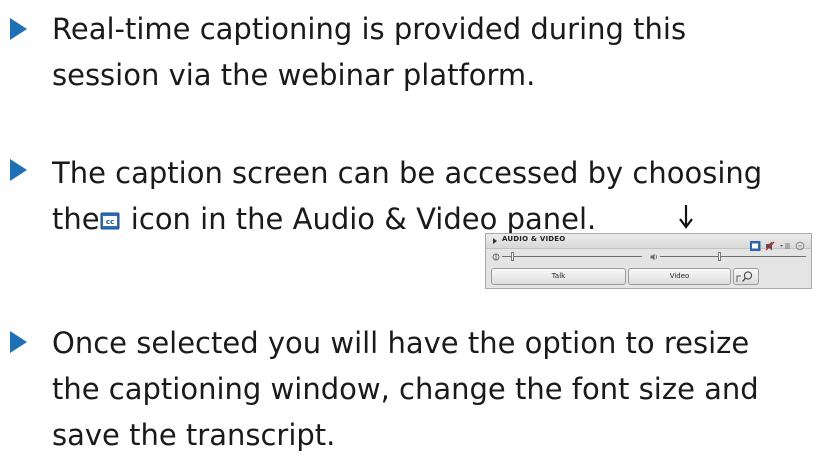 This screenshot has width=833, height=458. Describe the element at coordinates (495, 241) in the screenshot. I see `collapse-triangle-icon` at that location.